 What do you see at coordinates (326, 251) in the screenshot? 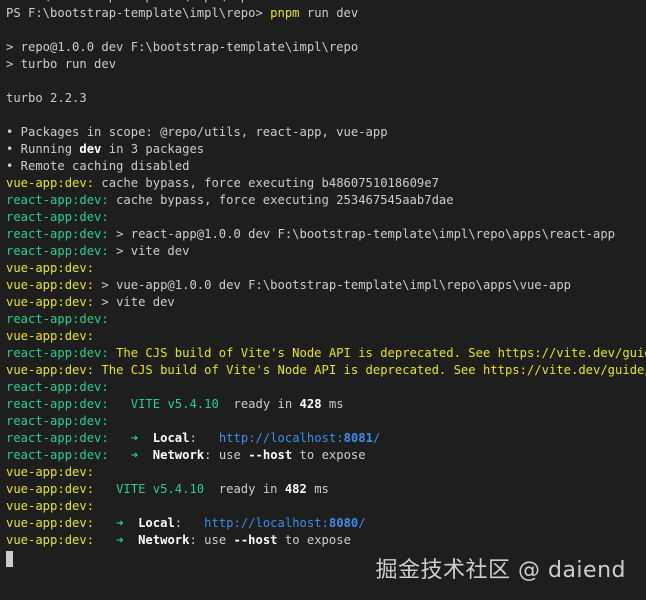
I see `terminal-line: react-app:dev: > vite dev` at bounding box center [326, 251].